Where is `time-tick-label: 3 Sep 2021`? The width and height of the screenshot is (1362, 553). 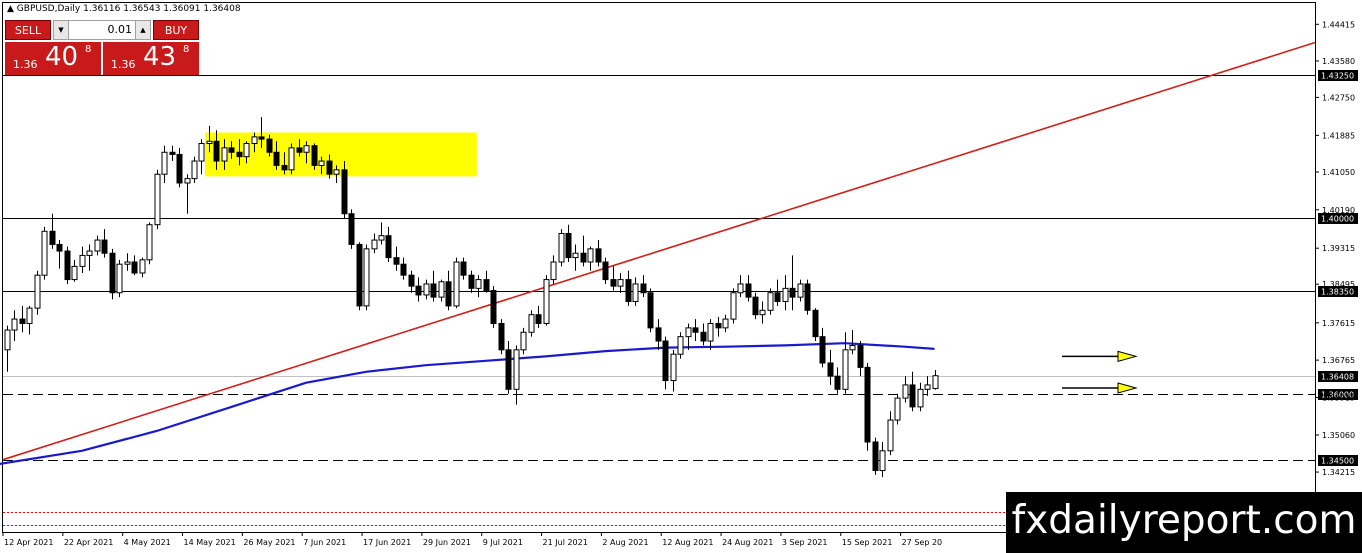 time-tick-label: 3 Sep 2021 is located at coordinates (805, 542).